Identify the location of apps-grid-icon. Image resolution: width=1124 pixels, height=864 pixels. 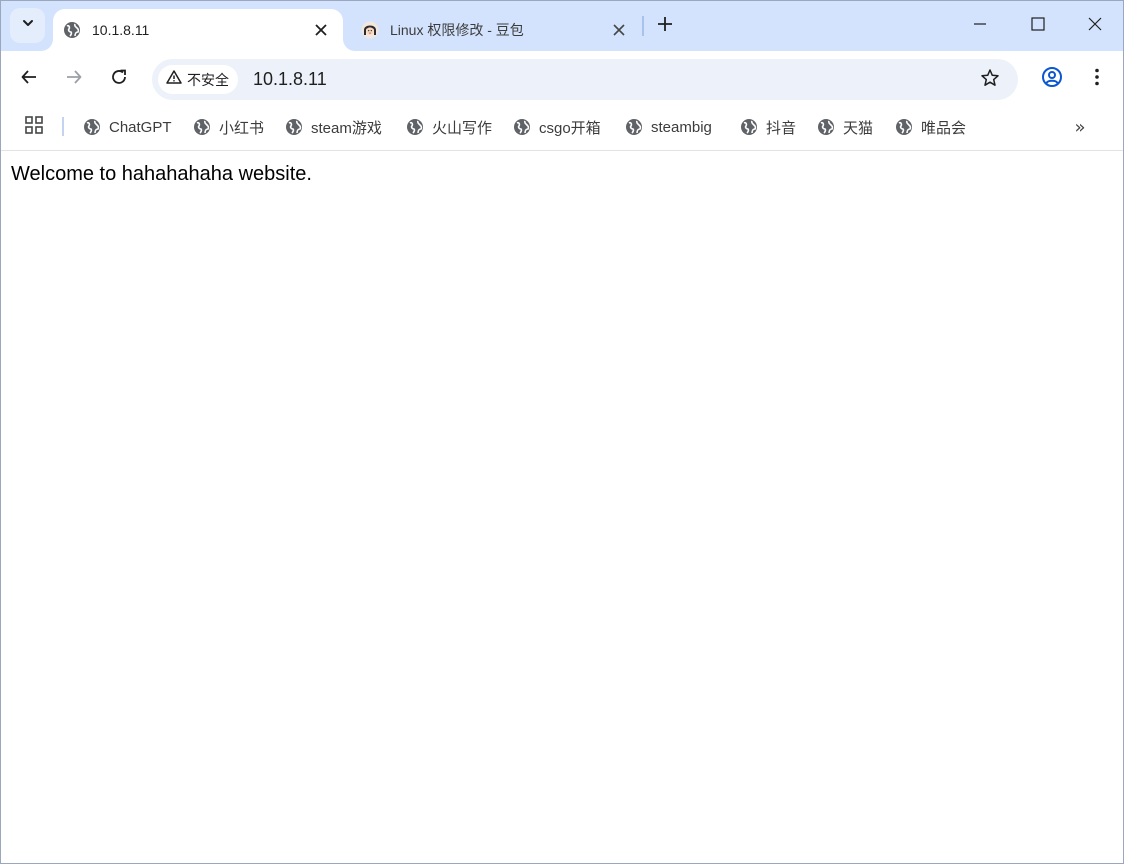
(34, 127).